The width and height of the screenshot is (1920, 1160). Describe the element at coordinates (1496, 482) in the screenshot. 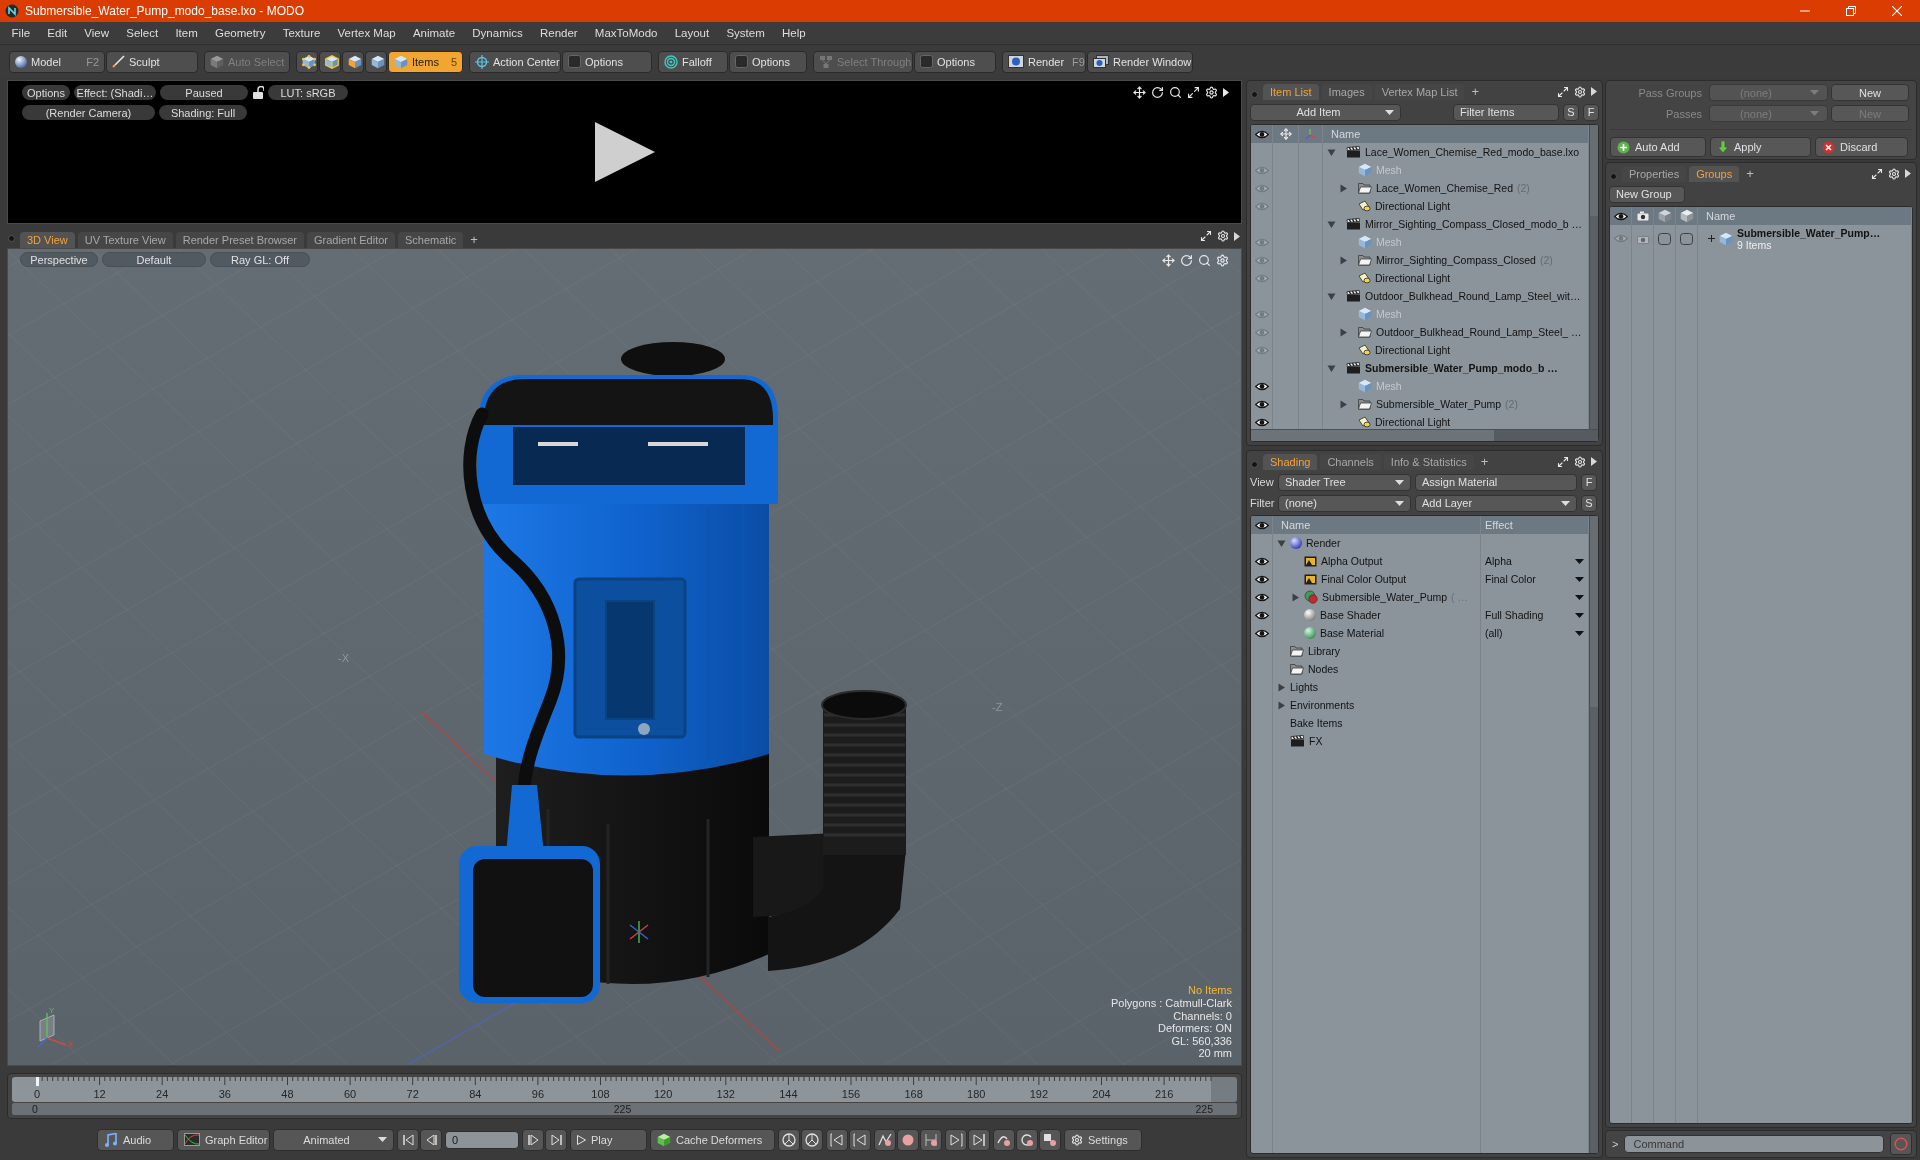

I see `assign-material-button: Assign Material` at that location.